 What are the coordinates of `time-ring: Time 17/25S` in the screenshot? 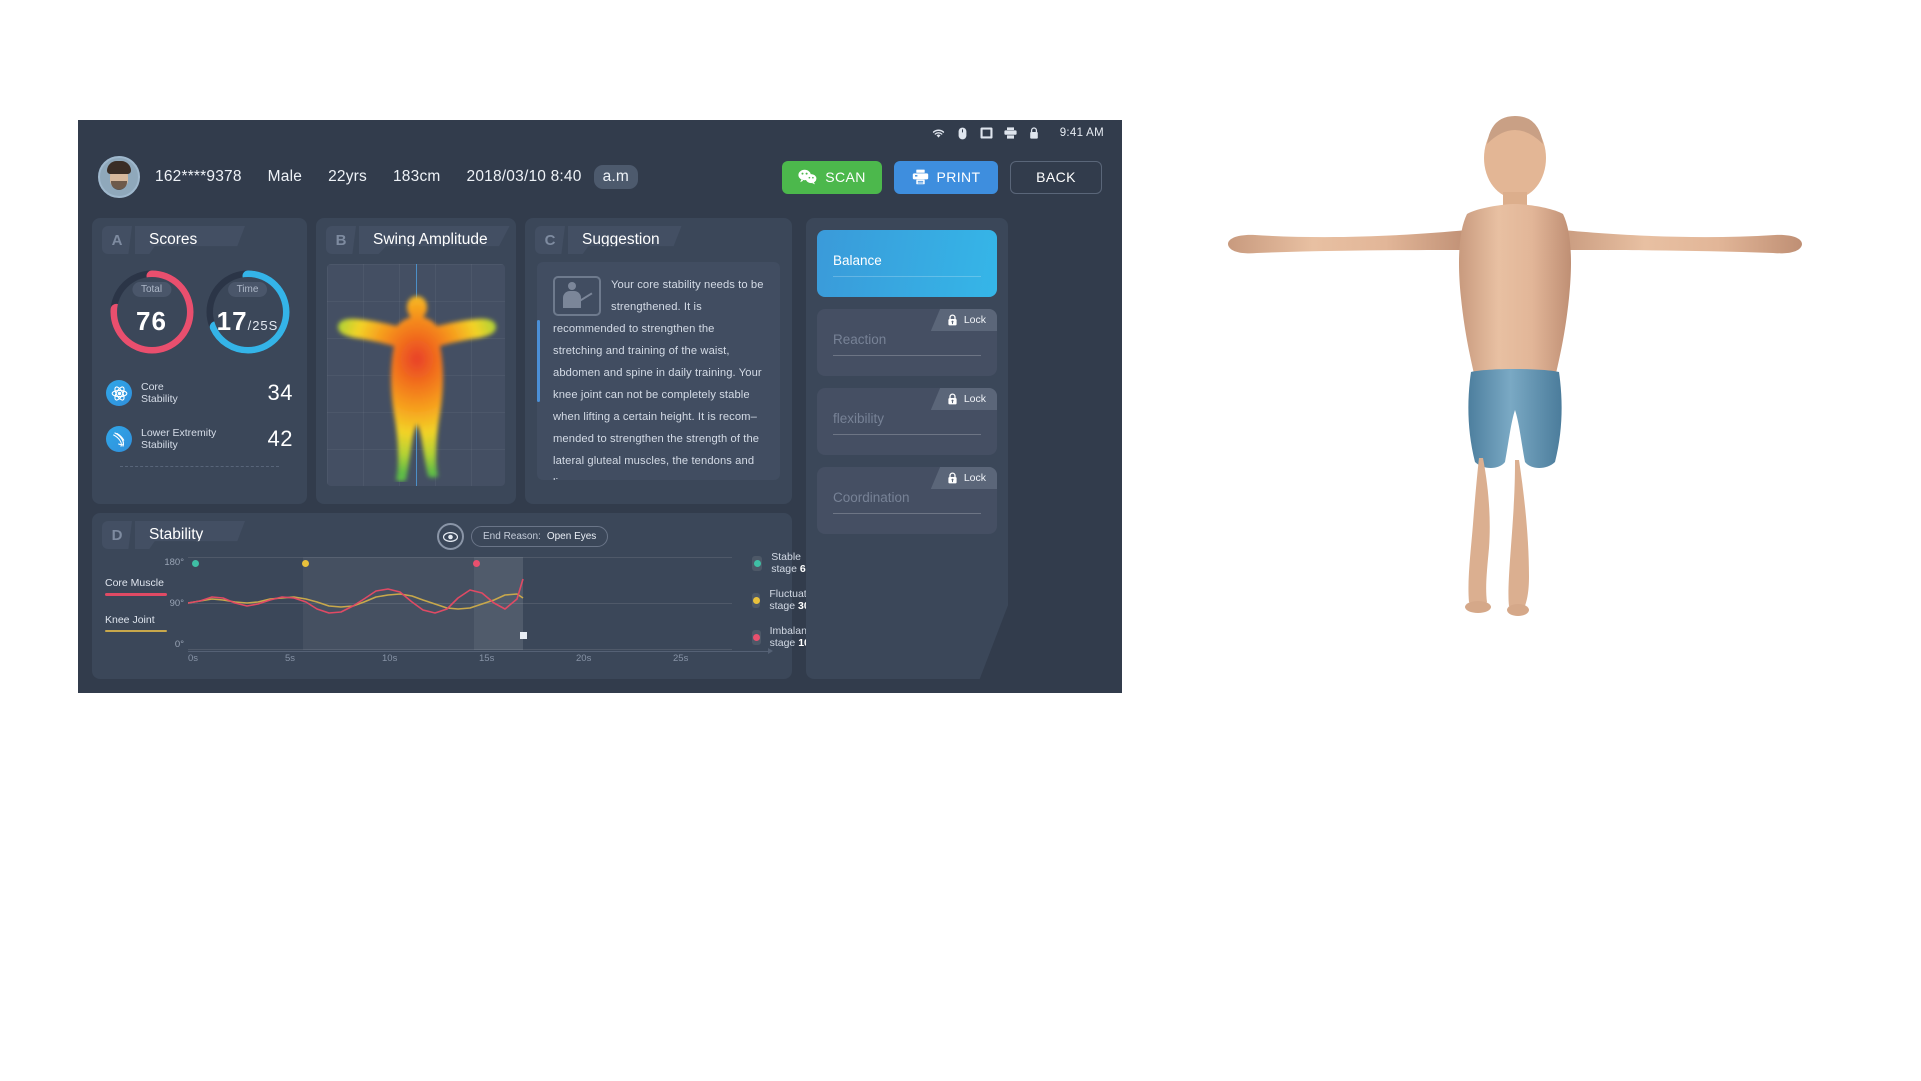 It's located at (248, 312).